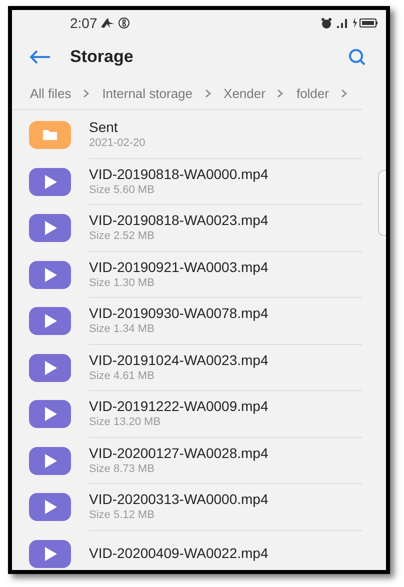  What do you see at coordinates (245, 94) in the screenshot?
I see `breadcrumb-item: Xender` at bounding box center [245, 94].